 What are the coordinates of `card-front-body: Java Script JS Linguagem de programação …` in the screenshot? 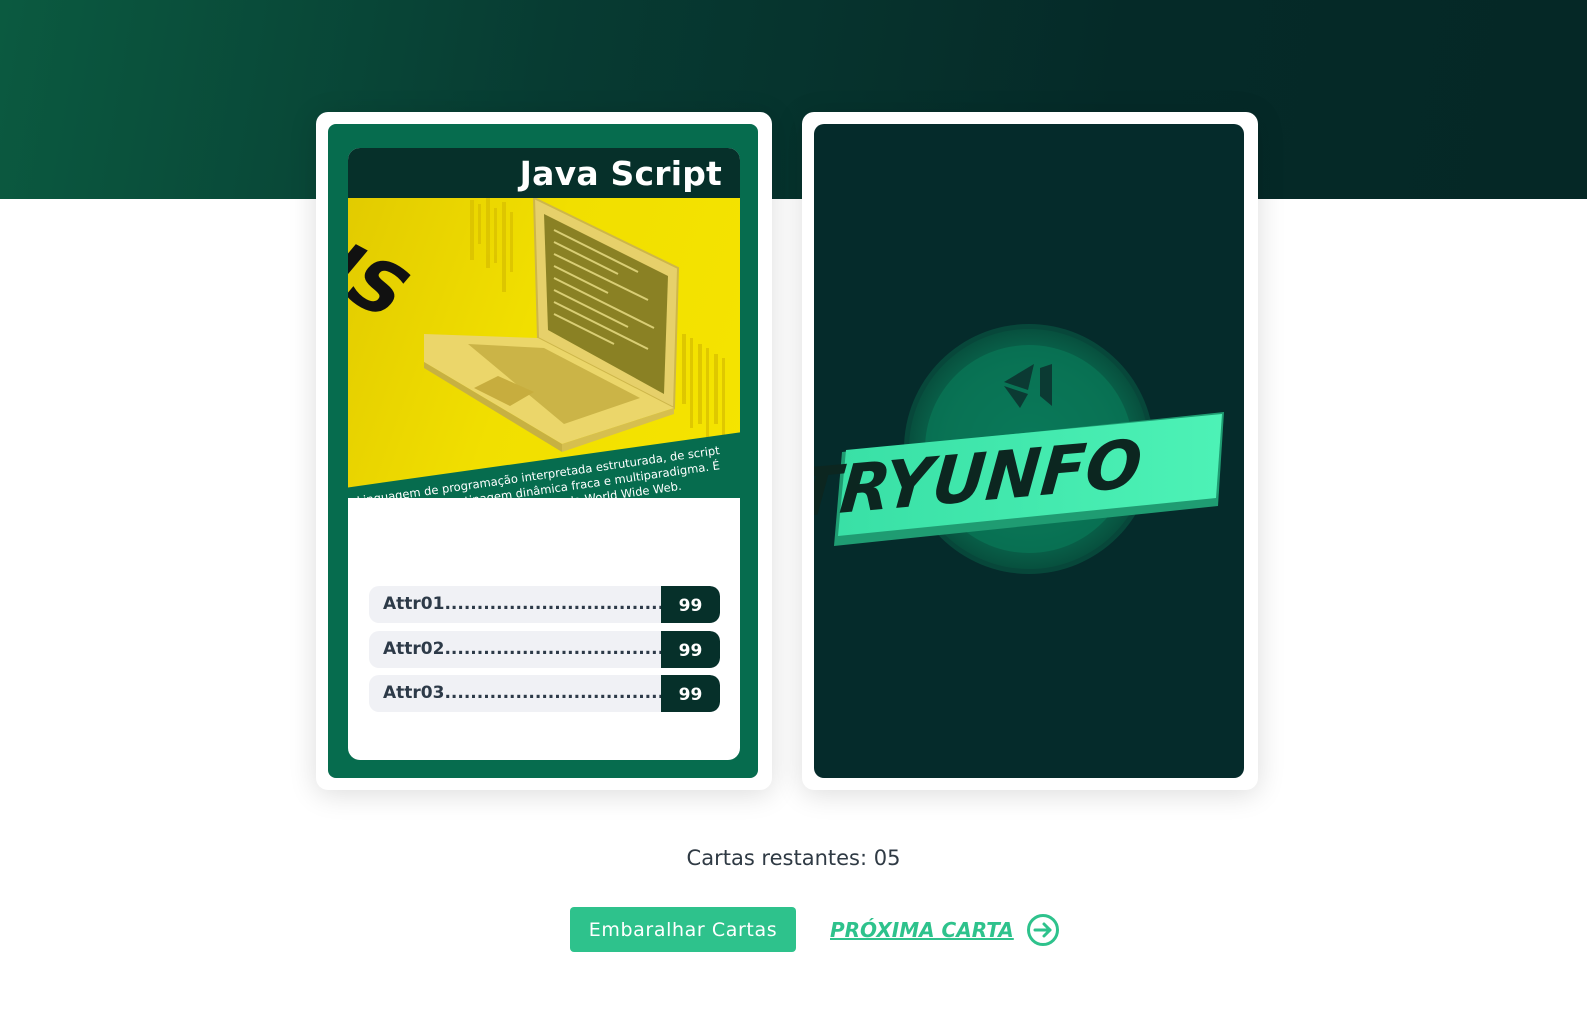 It's located at (544, 454).